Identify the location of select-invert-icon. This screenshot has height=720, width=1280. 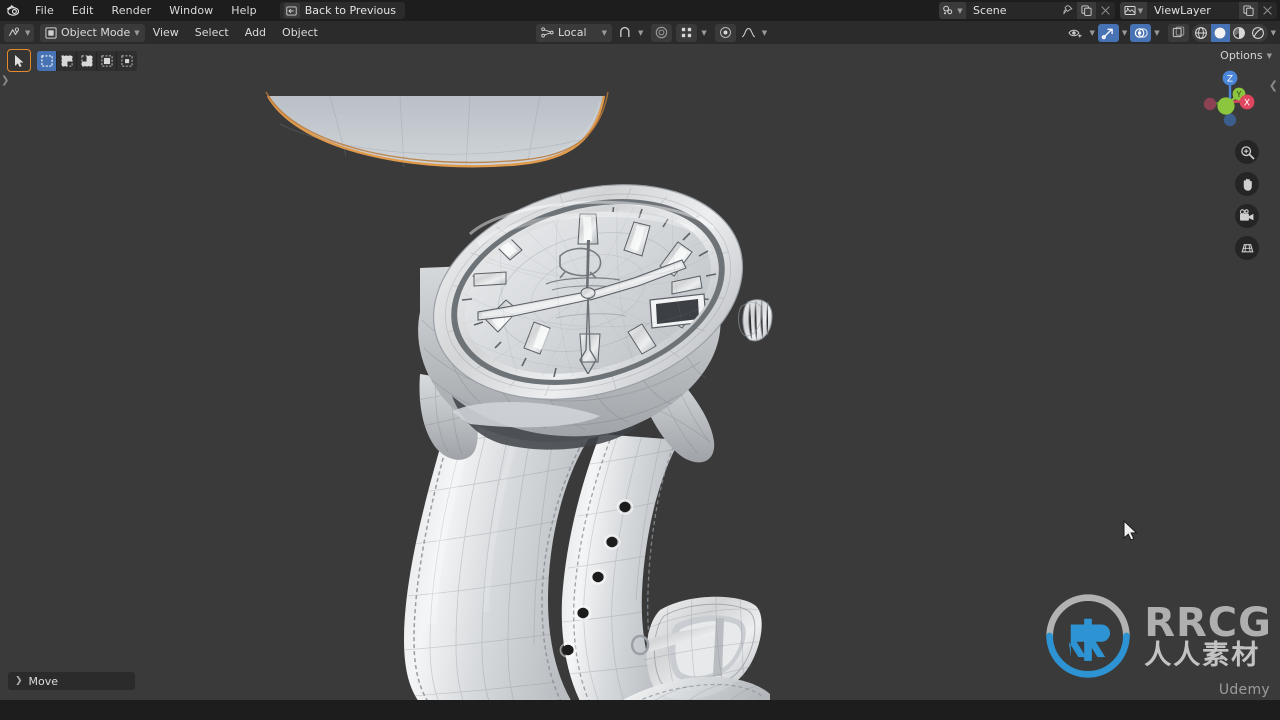
(106, 60).